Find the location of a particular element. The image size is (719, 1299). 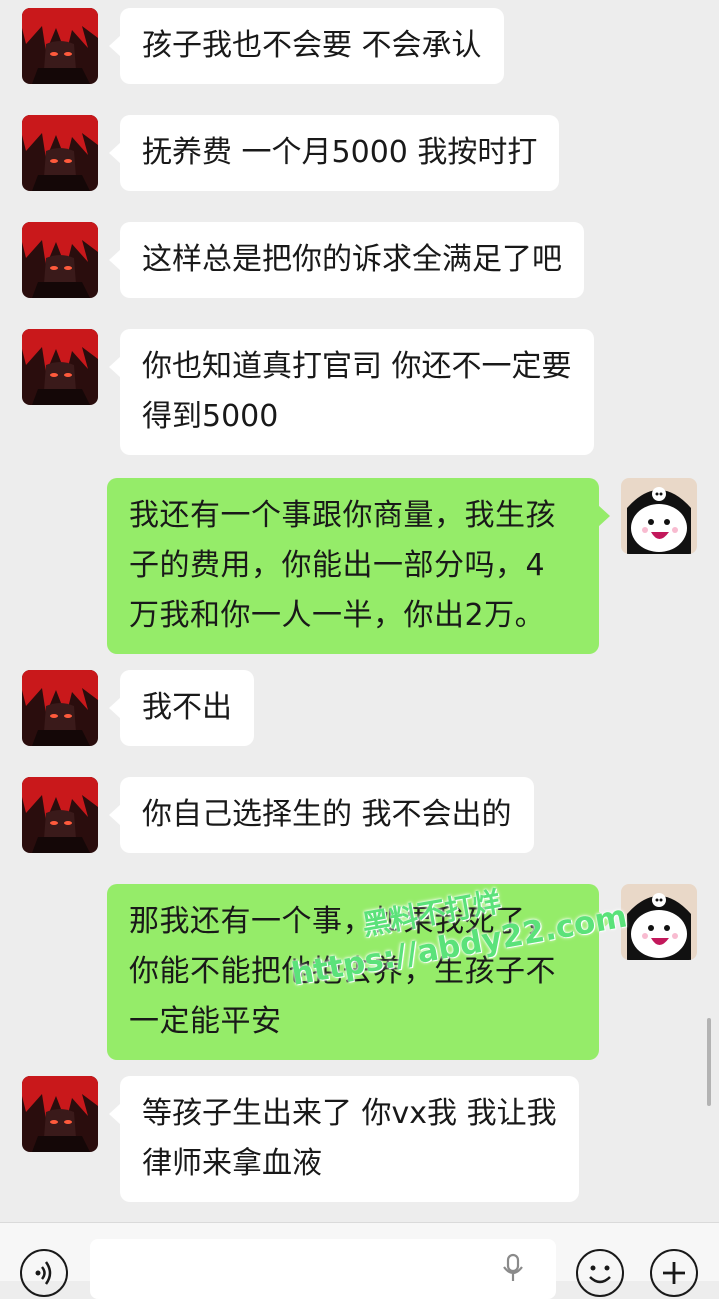

microphone-icon is located at coordinates (513, 1268).